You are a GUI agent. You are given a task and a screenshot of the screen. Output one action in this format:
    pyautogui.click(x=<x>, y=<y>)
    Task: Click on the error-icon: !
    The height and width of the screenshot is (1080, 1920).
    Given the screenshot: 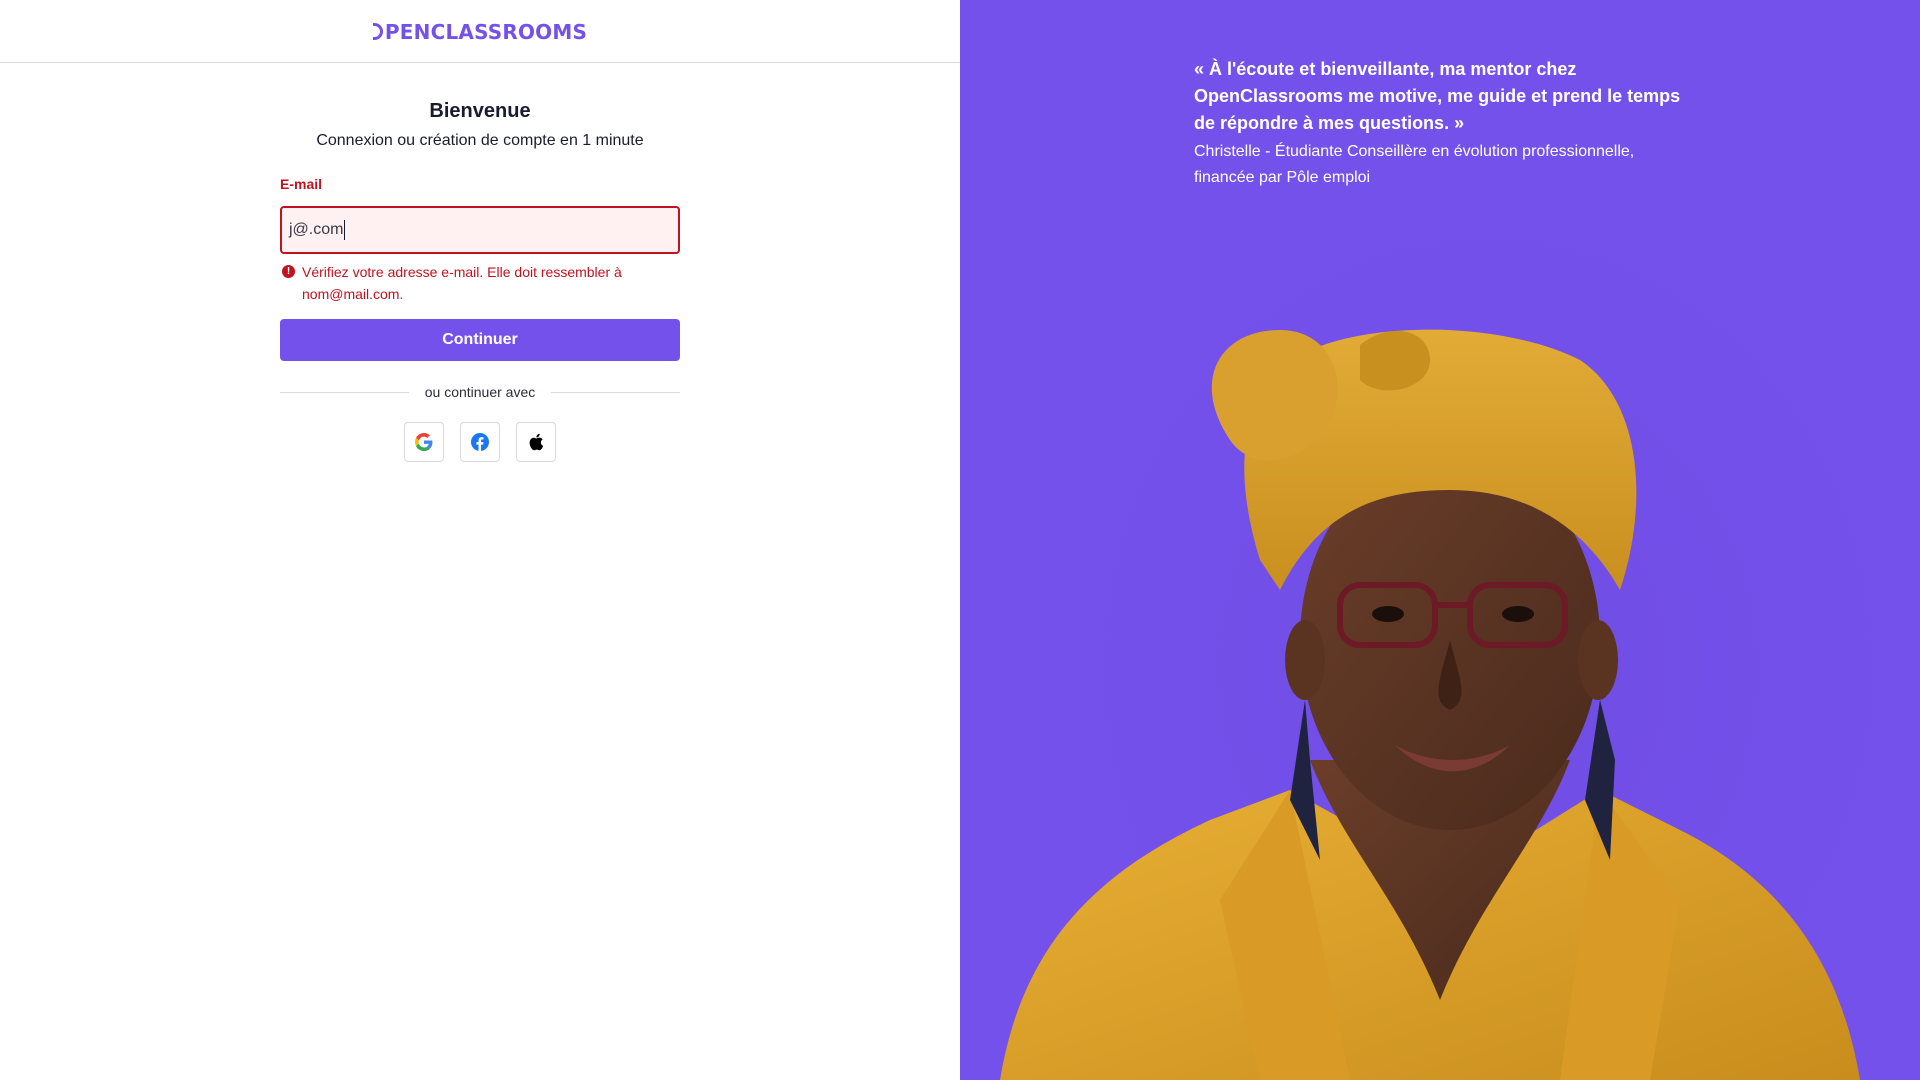 What is the action you would take?
    pyautogui.click(x=288, y=271)
    